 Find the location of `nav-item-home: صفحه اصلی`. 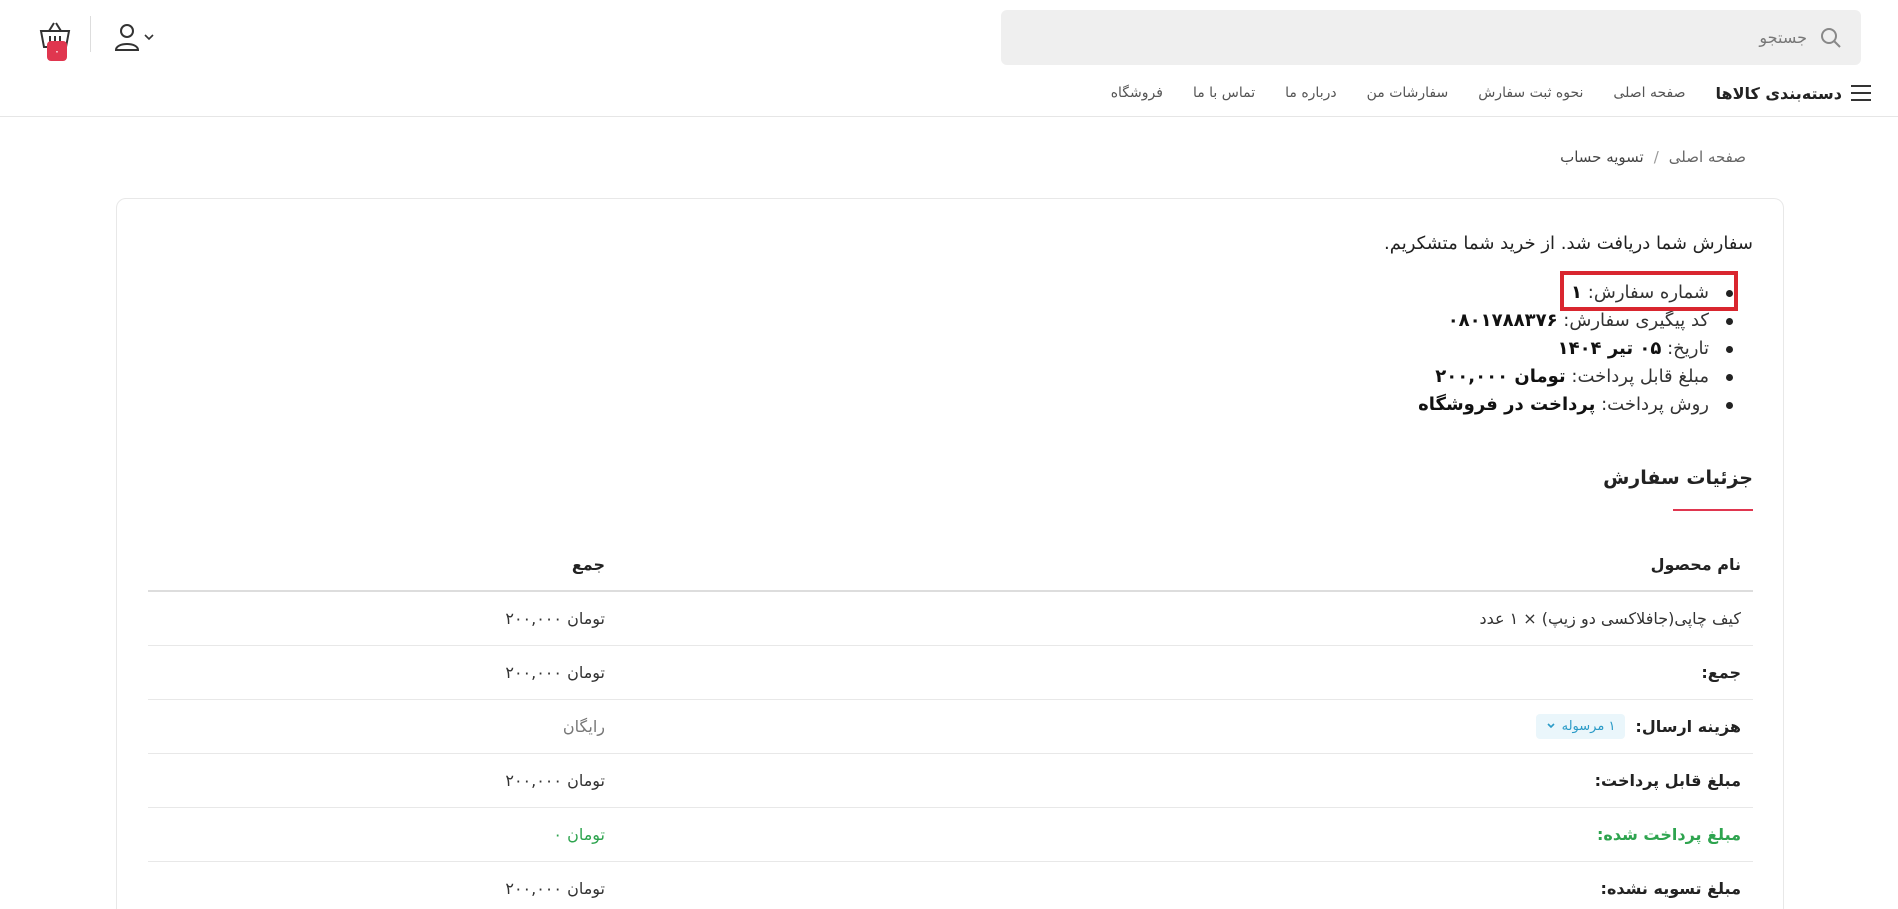

nav-item-home: صفحه اصلی is located at coordinates (1649, 93).